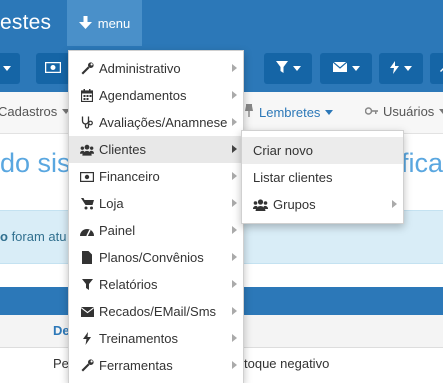 The image size is (443, 383). I want to click on toolbar-bolt-button, so click(401, 68).